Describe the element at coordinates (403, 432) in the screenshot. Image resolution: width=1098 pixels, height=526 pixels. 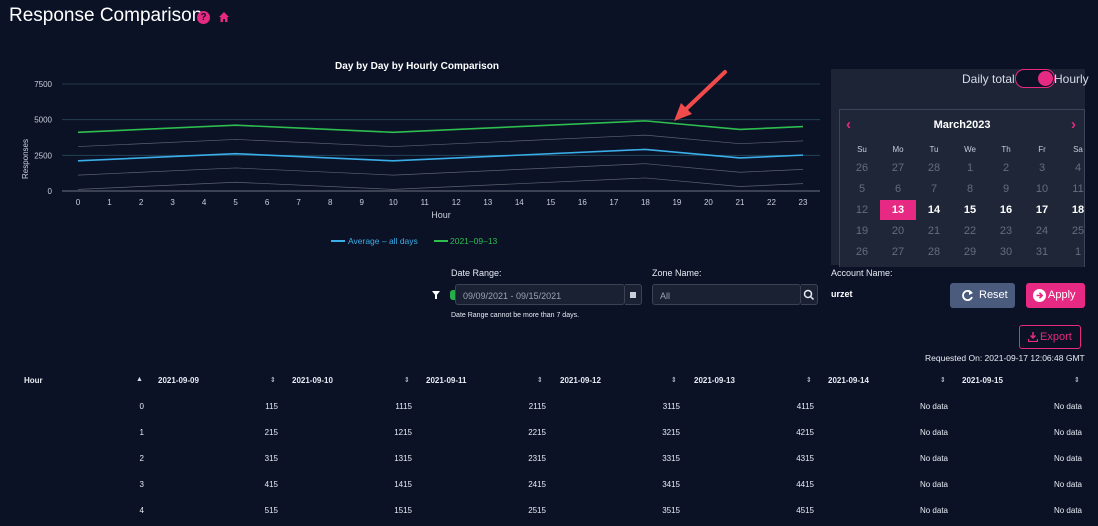
I see `table-cell: 1215` at that location.